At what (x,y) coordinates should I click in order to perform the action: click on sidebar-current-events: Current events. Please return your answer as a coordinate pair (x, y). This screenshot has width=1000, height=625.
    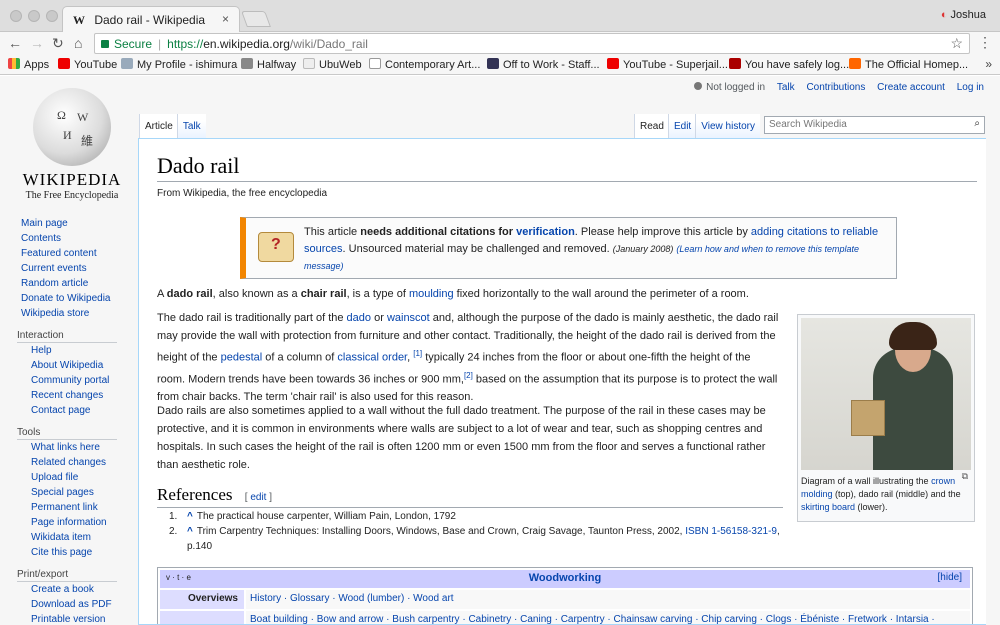
    Looking at the image, I should click on (69, 268).